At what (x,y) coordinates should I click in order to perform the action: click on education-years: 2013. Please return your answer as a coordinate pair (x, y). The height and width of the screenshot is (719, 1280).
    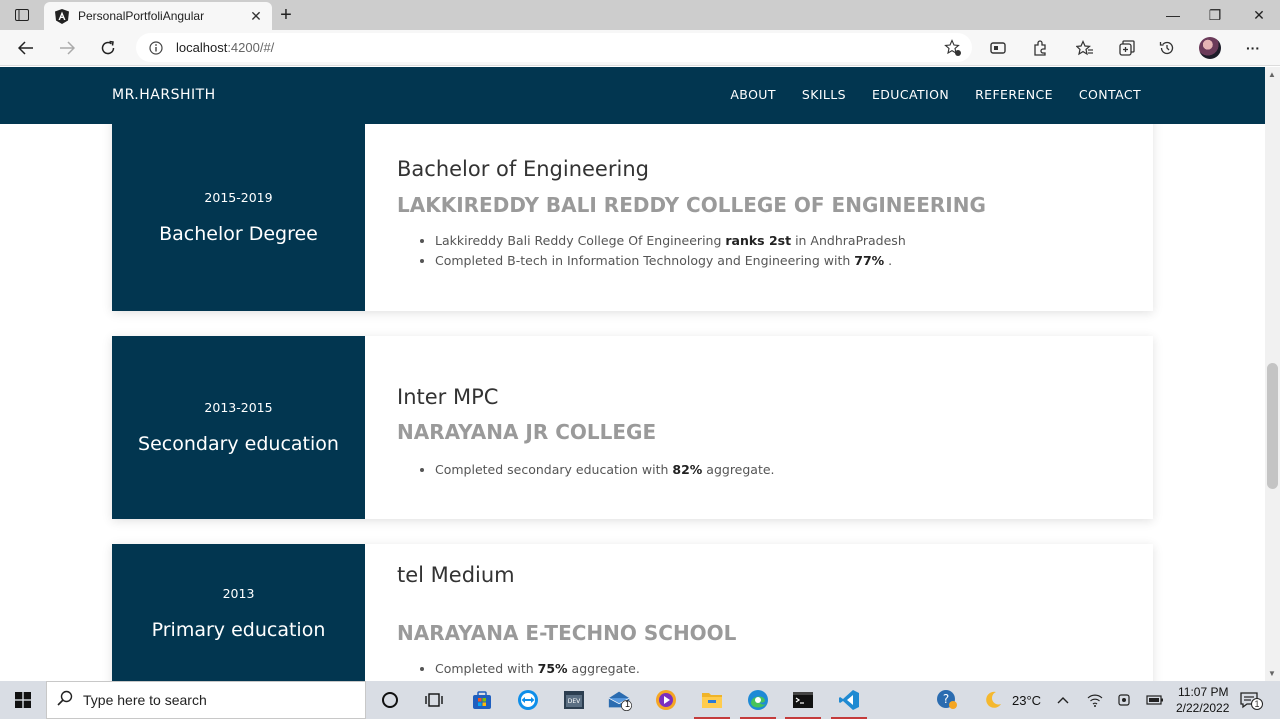
    Looking at the image, I should click on (238, 593).